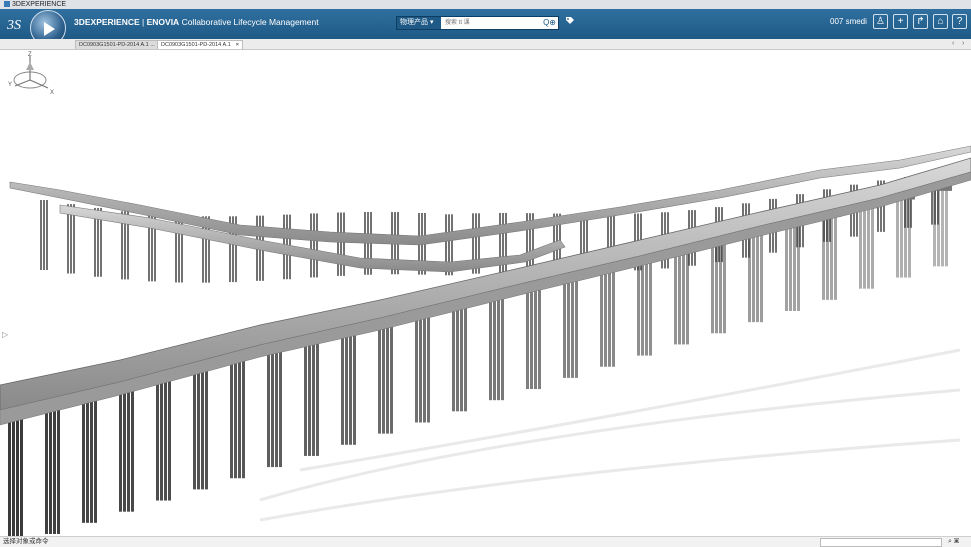  I want to click on ds-logo-icon: 3S, so click(17, 24).